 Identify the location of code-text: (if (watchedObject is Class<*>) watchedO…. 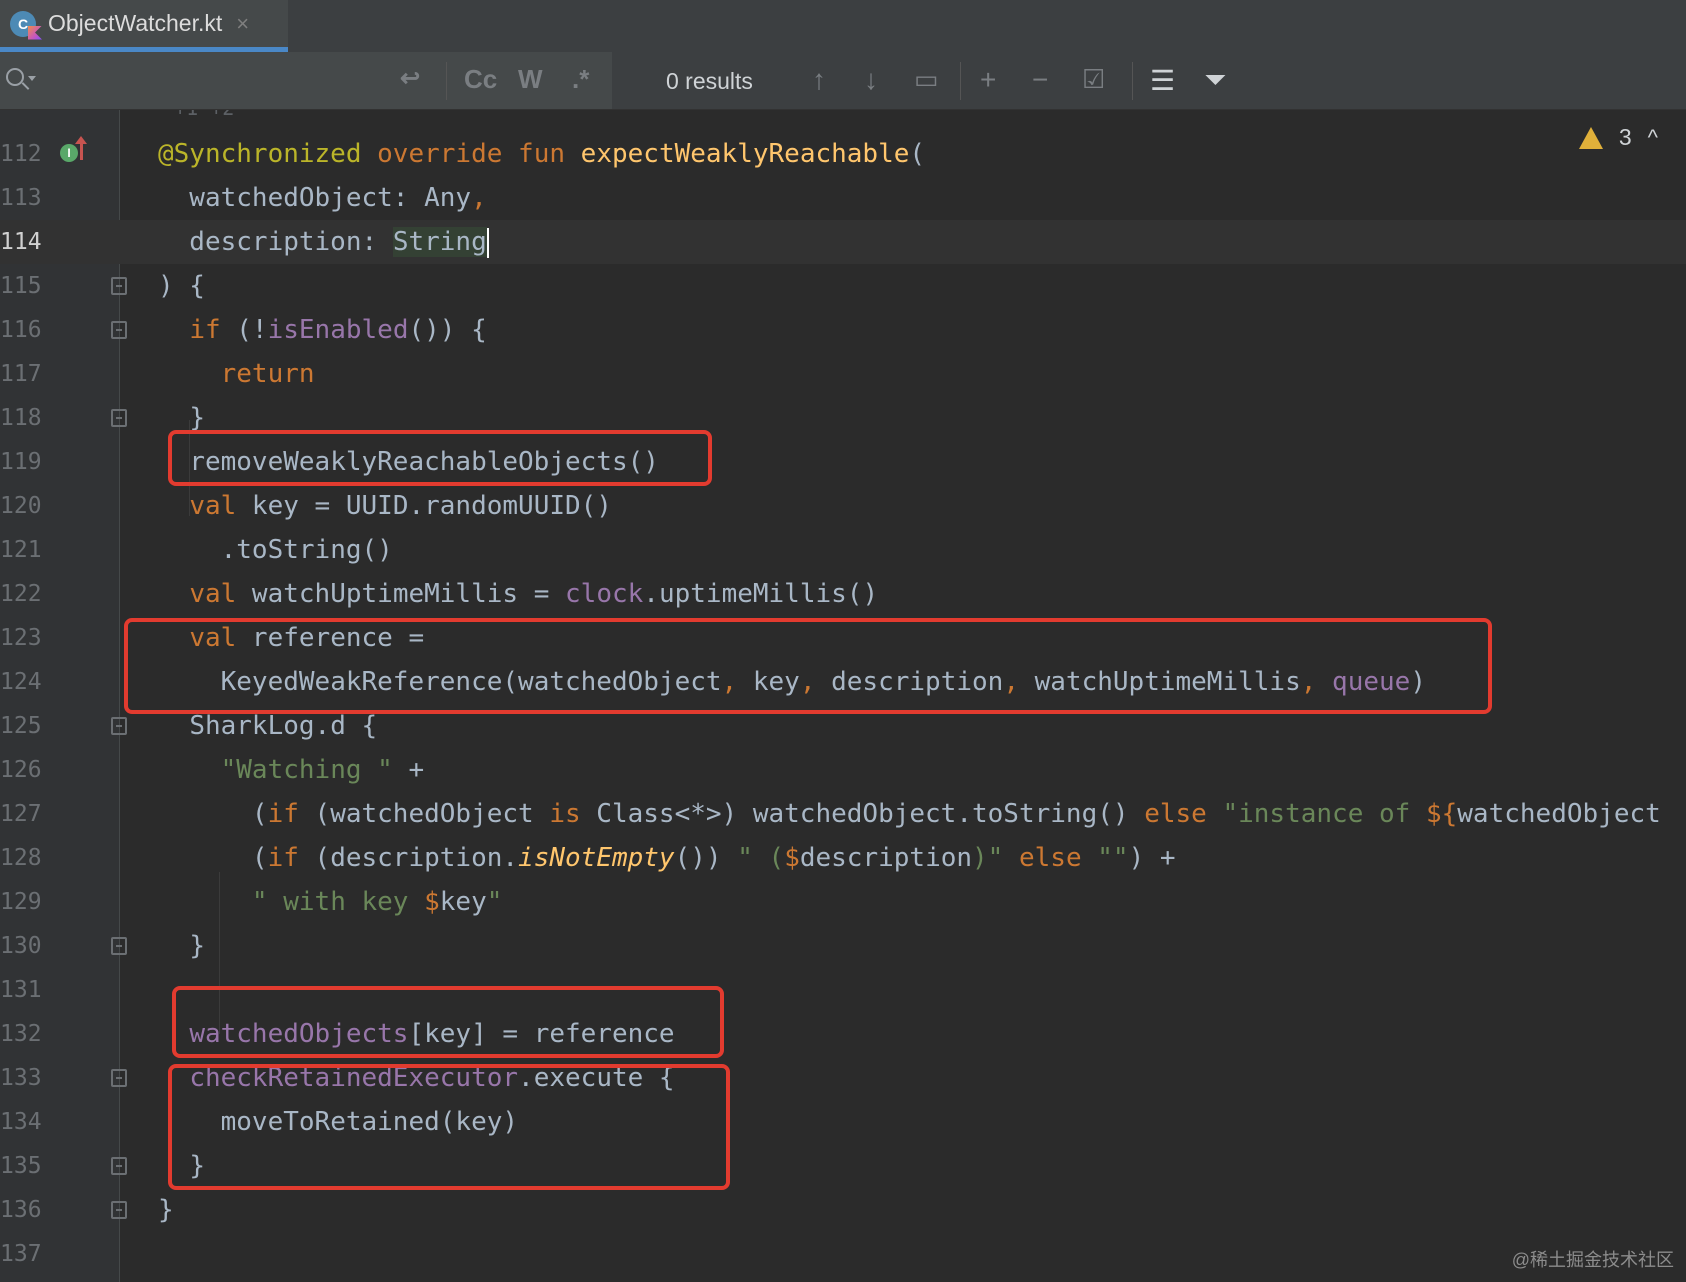
(956, 814).